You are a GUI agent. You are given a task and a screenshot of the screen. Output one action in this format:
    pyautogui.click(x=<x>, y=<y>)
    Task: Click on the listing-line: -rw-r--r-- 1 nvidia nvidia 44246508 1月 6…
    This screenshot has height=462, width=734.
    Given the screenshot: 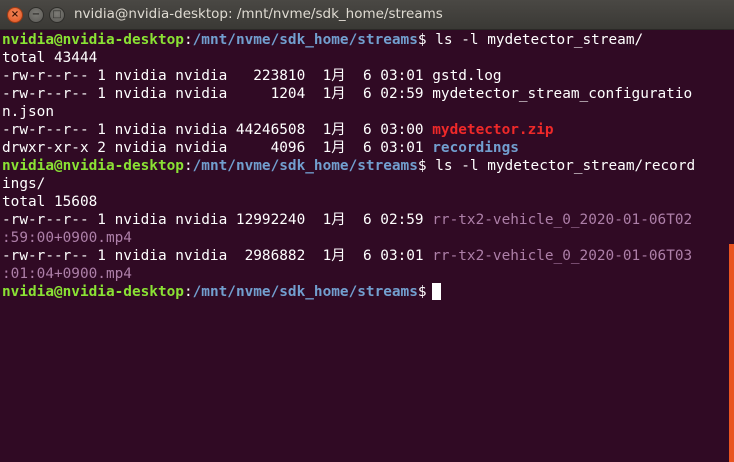 What is the action you would take?
    pyautogui.click(x=363, y=130)
    